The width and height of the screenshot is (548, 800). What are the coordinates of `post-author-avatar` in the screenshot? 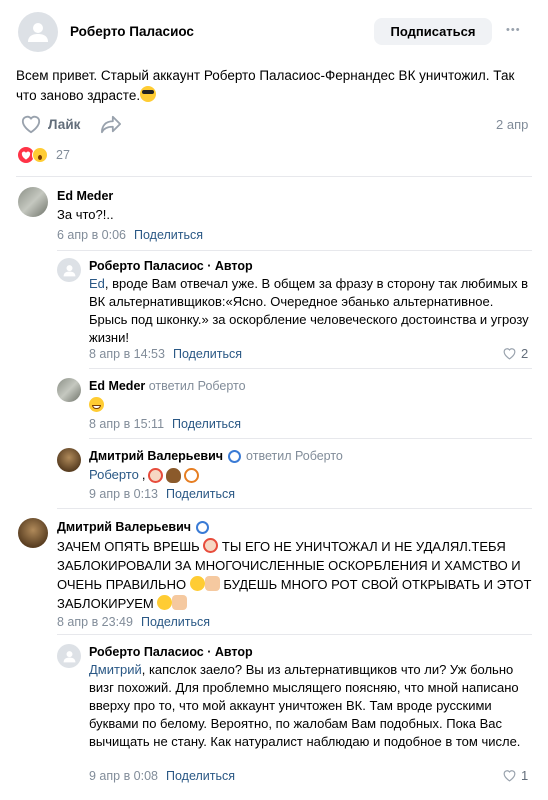 It's located at (38, 32).